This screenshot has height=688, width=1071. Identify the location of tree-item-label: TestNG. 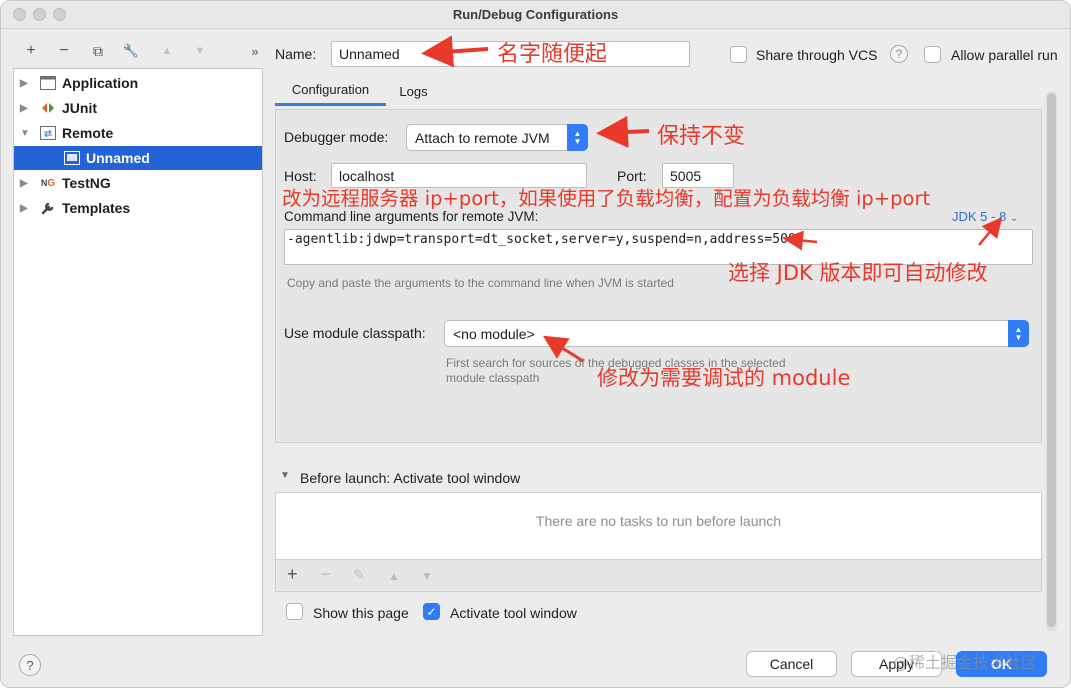
(86, 183).